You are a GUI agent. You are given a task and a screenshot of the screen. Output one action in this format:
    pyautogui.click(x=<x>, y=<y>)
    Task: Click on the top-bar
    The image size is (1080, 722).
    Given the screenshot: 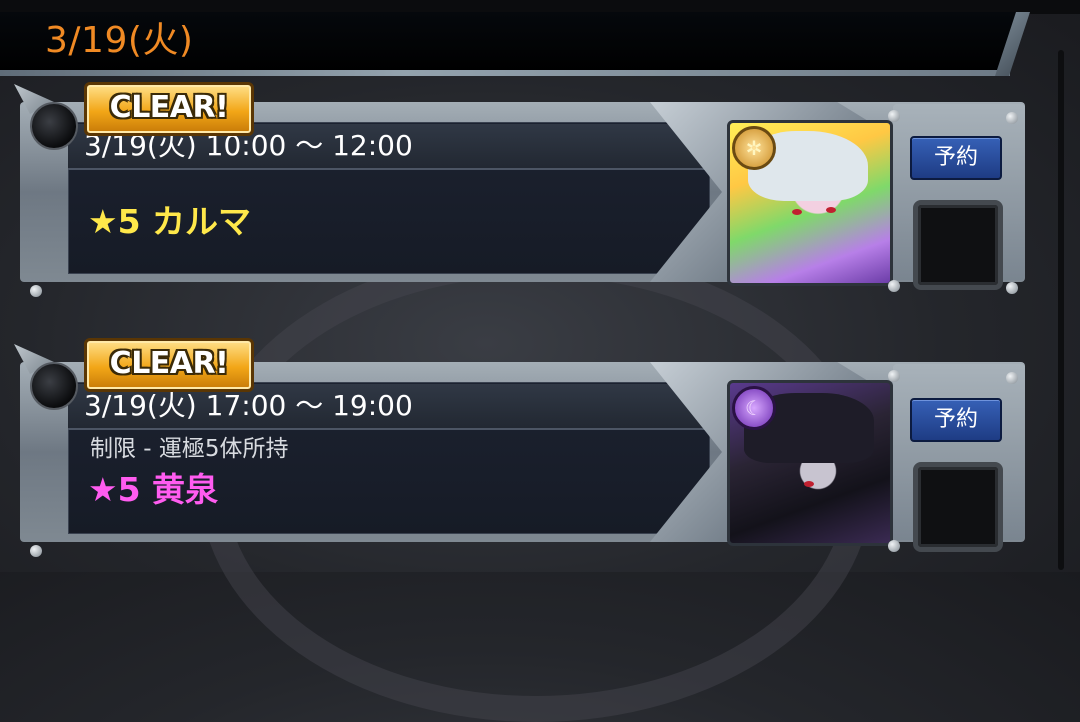 What is the action you would take?
    pyautogui.click(x=540, y=7)
    